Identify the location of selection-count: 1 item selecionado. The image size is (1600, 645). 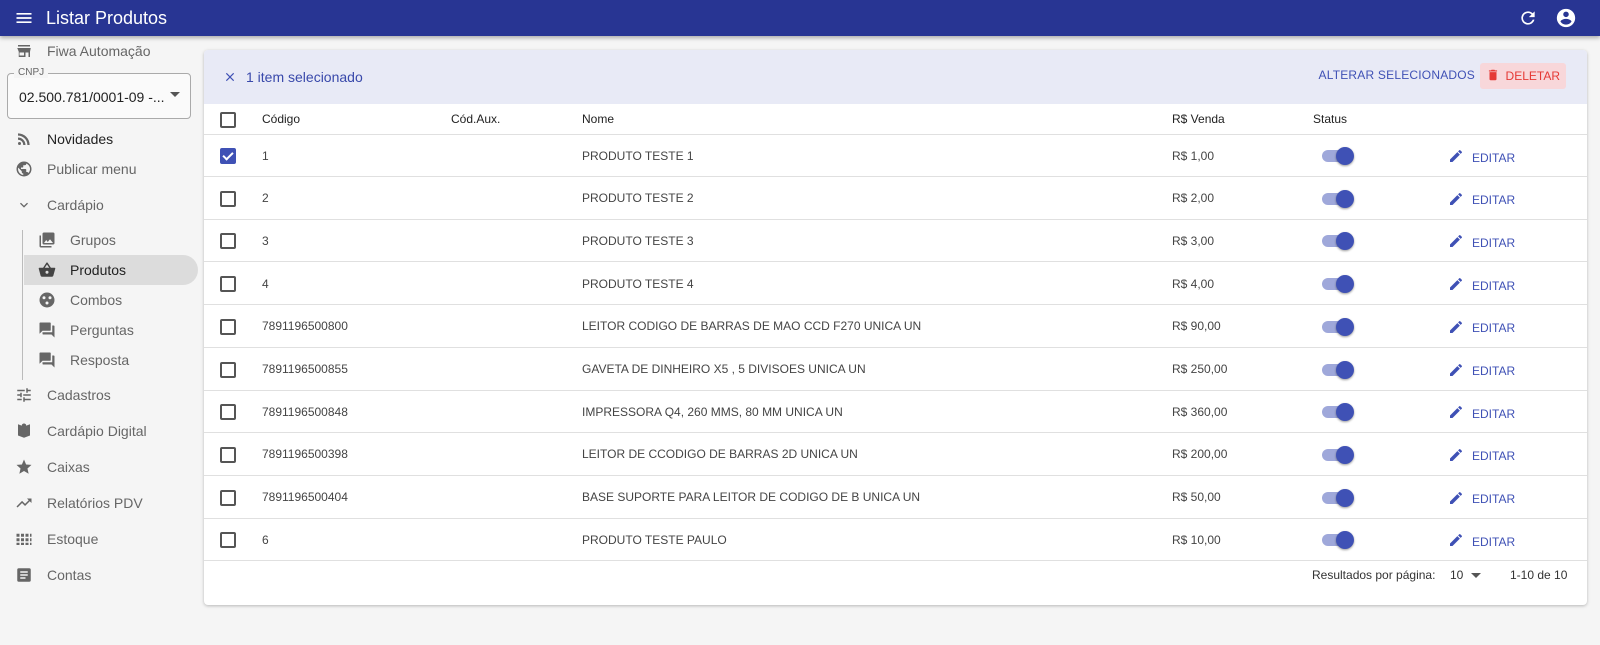
(304, 77).